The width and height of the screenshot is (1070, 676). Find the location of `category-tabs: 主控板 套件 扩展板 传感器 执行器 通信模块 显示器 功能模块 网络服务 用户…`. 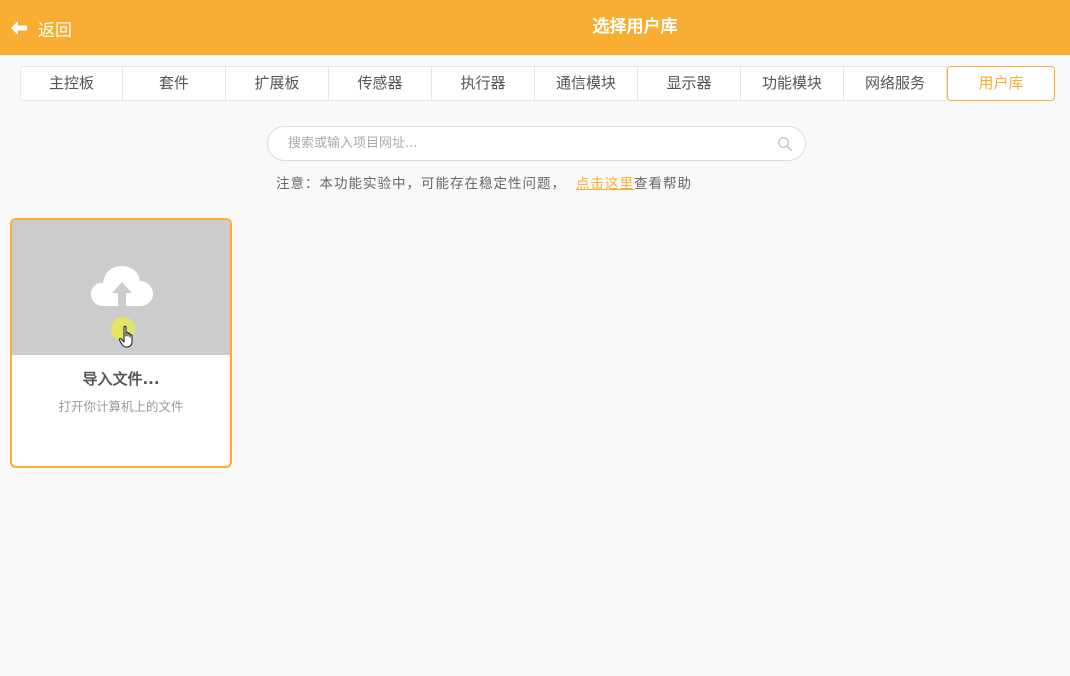

category-tabs: 主控板 套件 扩展板 传感器 执行器 通信模块 显示器 功能模块 网络服务 用户… is located at coordinates (537, 83).